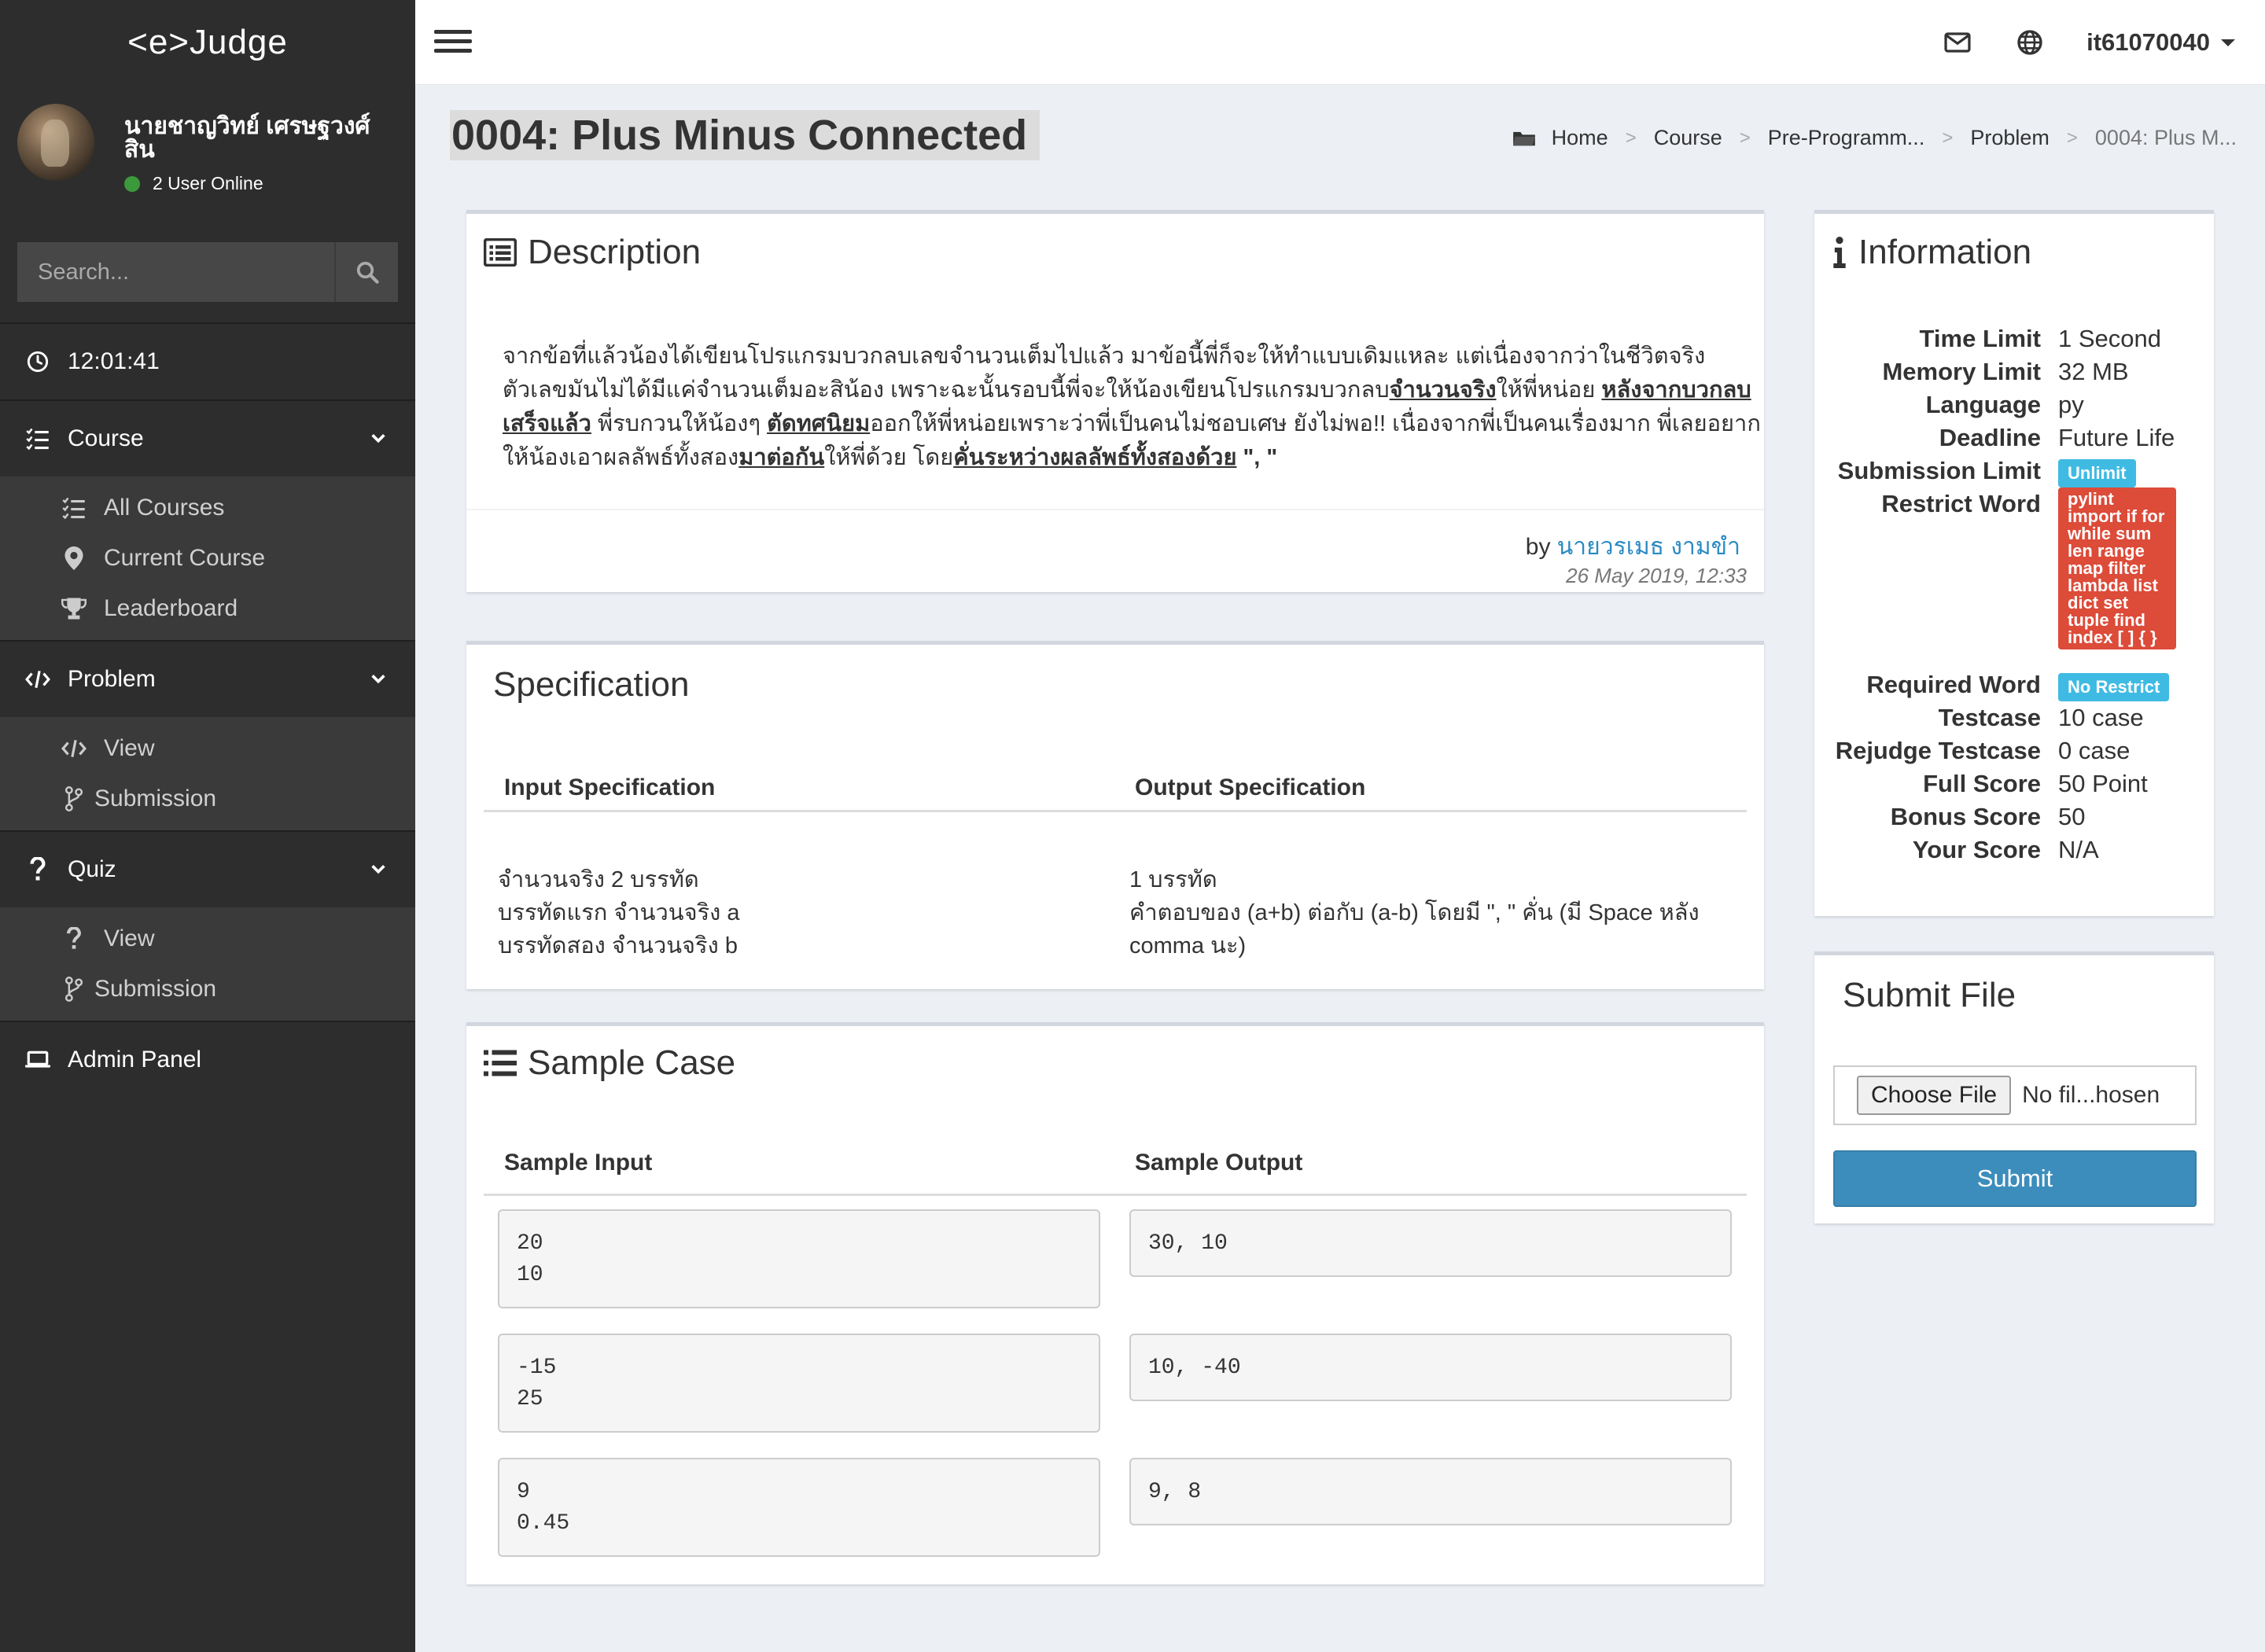 Image resolution: width=2265 pixels, height=1652 pixels. I want to click on breadcrumb-problem: Problem, so click(2010, 138).